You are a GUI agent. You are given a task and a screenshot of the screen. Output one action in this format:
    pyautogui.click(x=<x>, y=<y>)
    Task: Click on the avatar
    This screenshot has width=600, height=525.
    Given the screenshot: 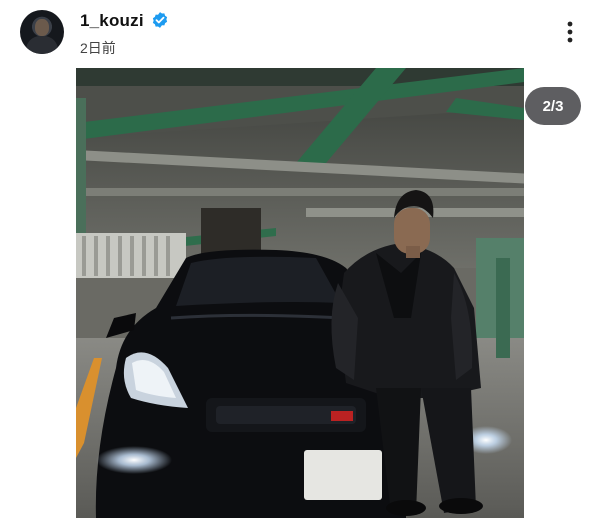 What is the action you would take?
    pyautogui.click(x=42, y=32)
    